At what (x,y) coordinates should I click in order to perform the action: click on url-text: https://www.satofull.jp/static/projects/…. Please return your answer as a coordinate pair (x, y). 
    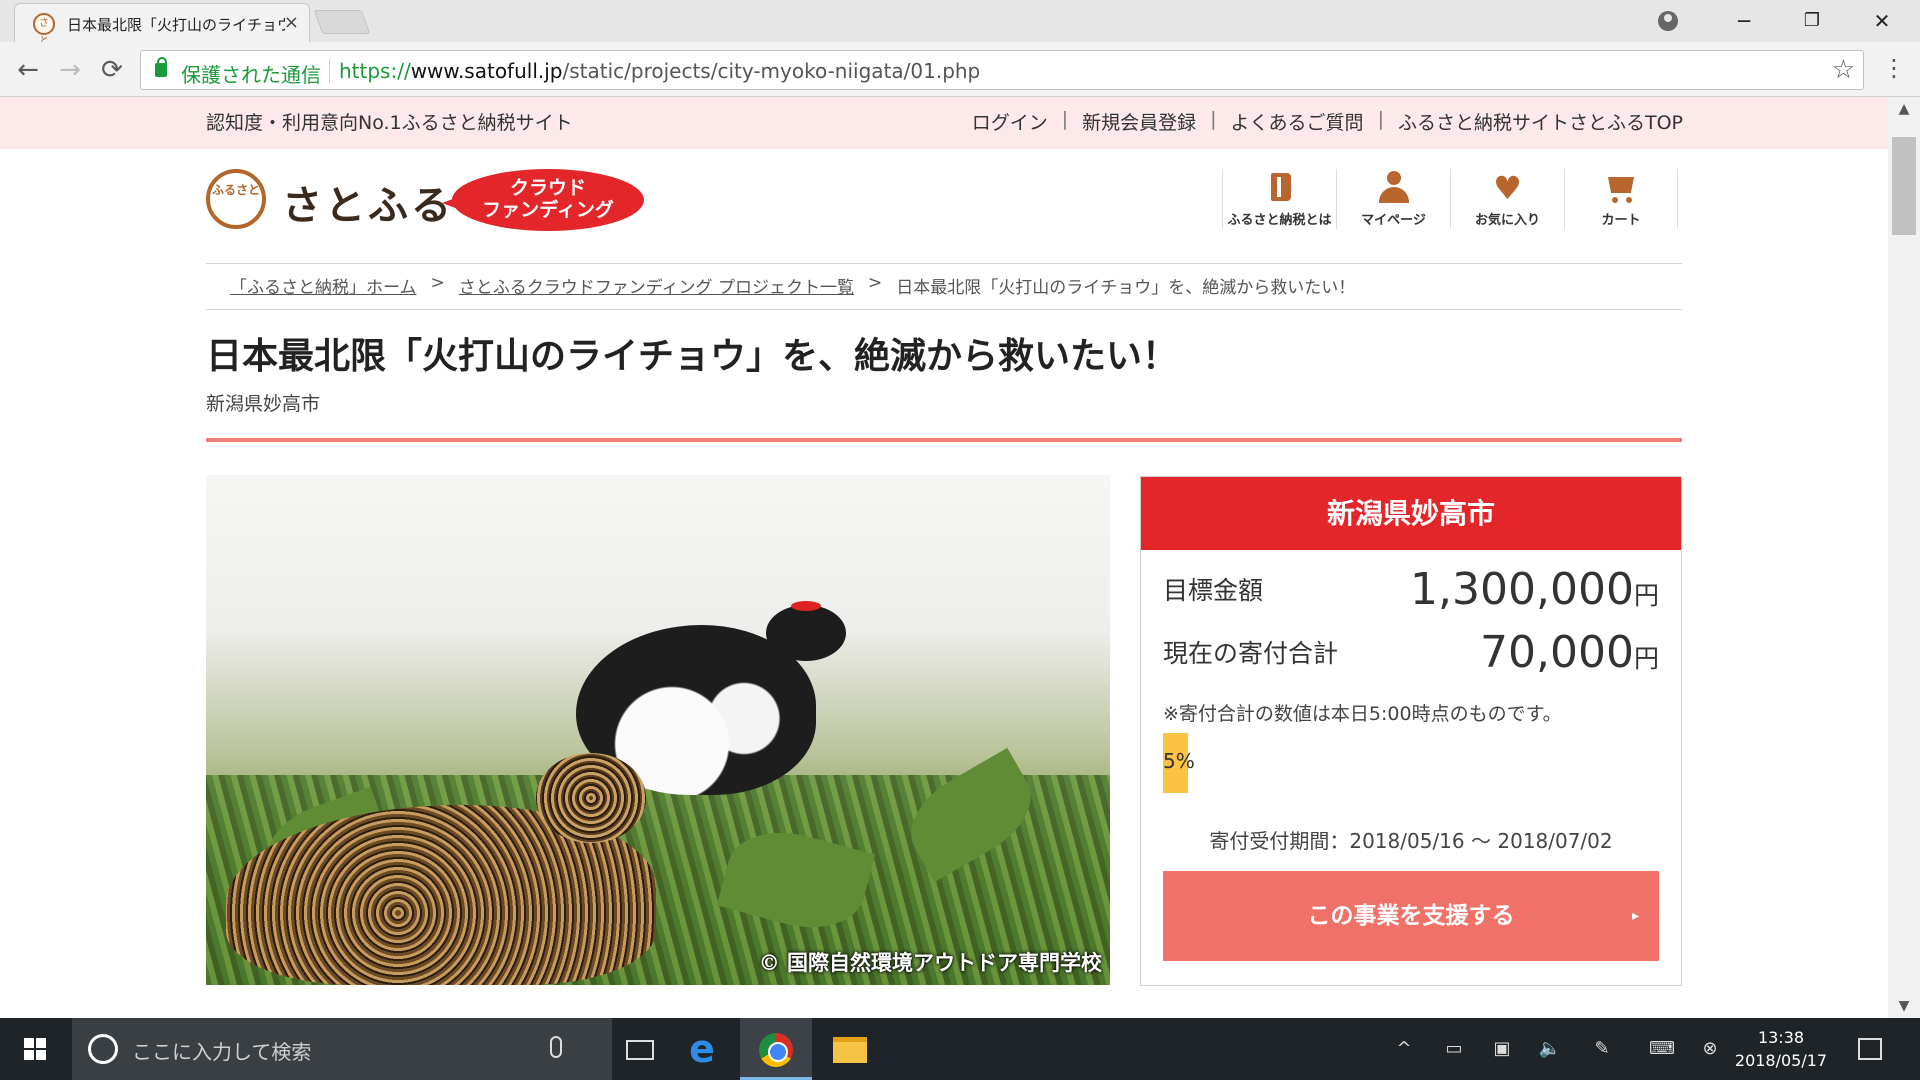
    Looking at the image, I should click on (659, 71).